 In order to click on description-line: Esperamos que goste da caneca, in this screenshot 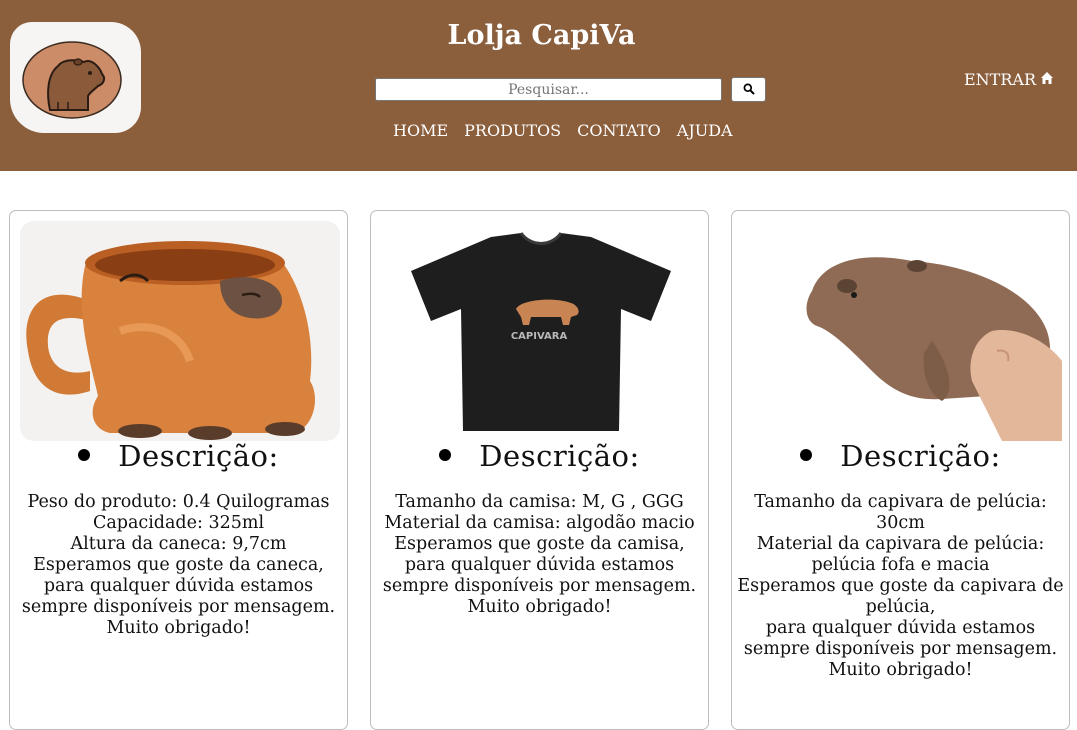, I will do `click(178, 565)`.